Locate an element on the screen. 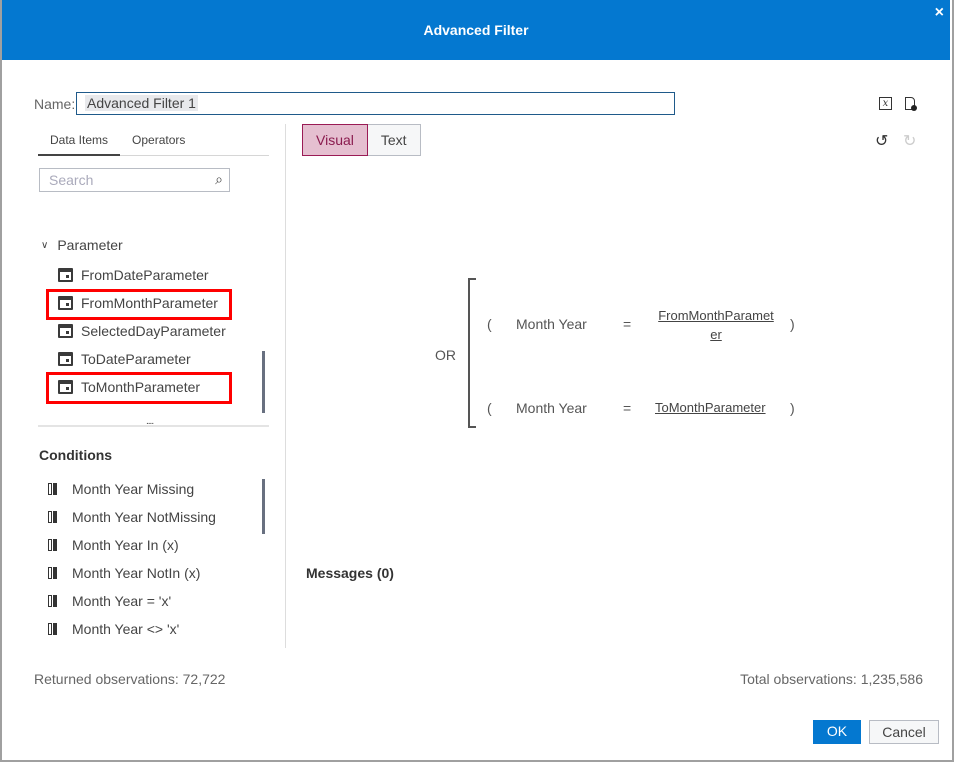 The image size is (954, 762). tree-item: ToDateParameter is located at coordinates (124, 359).